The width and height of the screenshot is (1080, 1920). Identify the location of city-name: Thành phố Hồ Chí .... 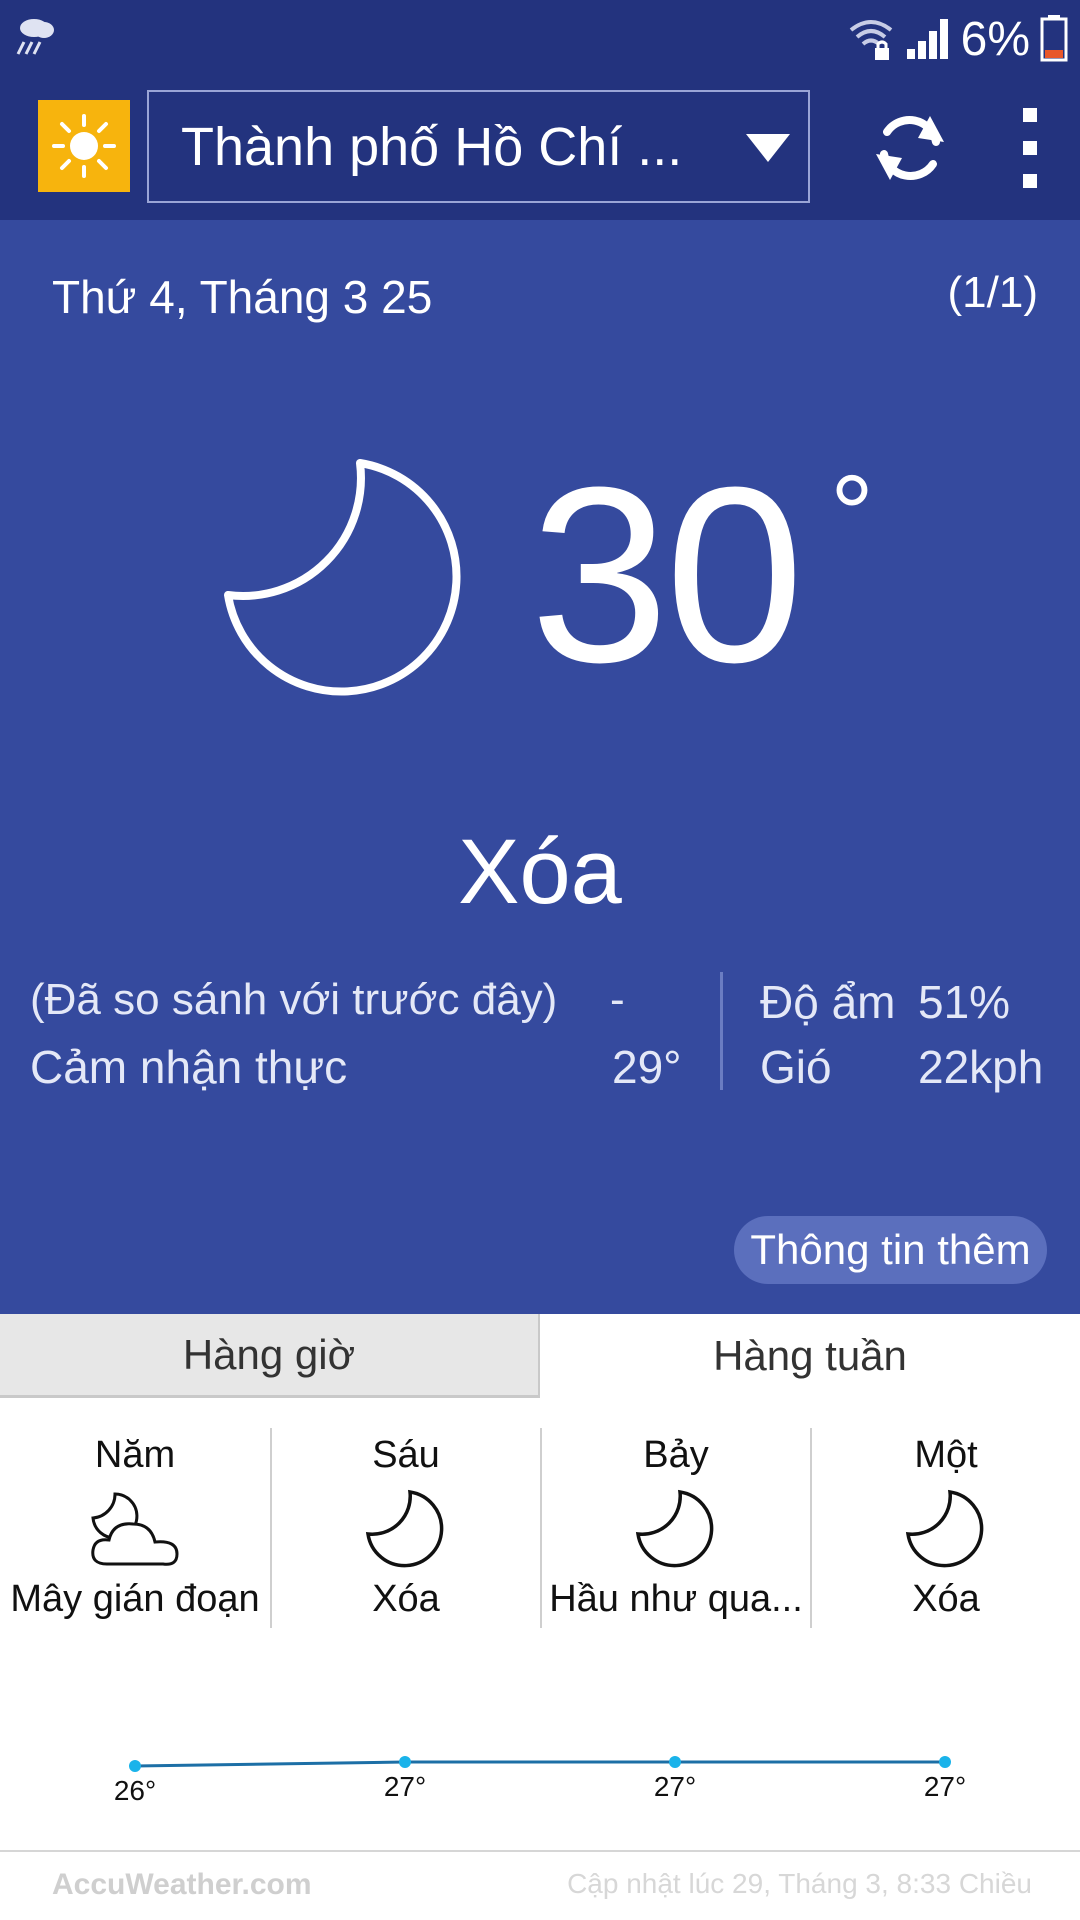
(432, 146).